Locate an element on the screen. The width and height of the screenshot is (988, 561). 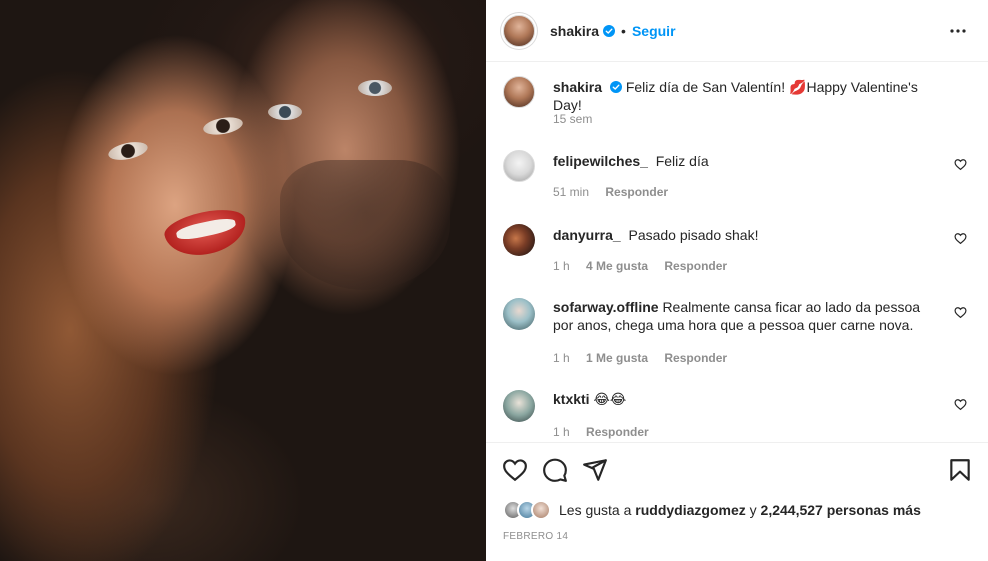
more-icon is located at coordinates (958, 31).